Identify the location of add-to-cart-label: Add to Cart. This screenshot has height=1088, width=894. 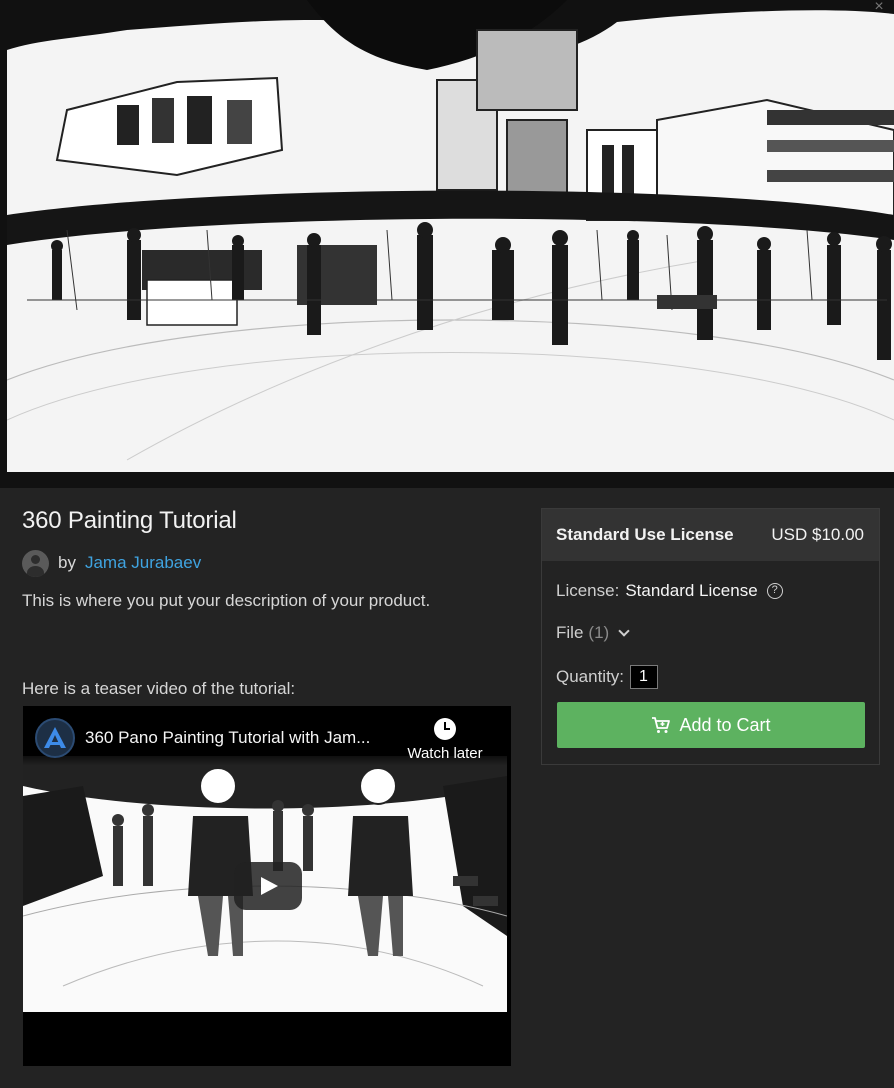
(725, 724).